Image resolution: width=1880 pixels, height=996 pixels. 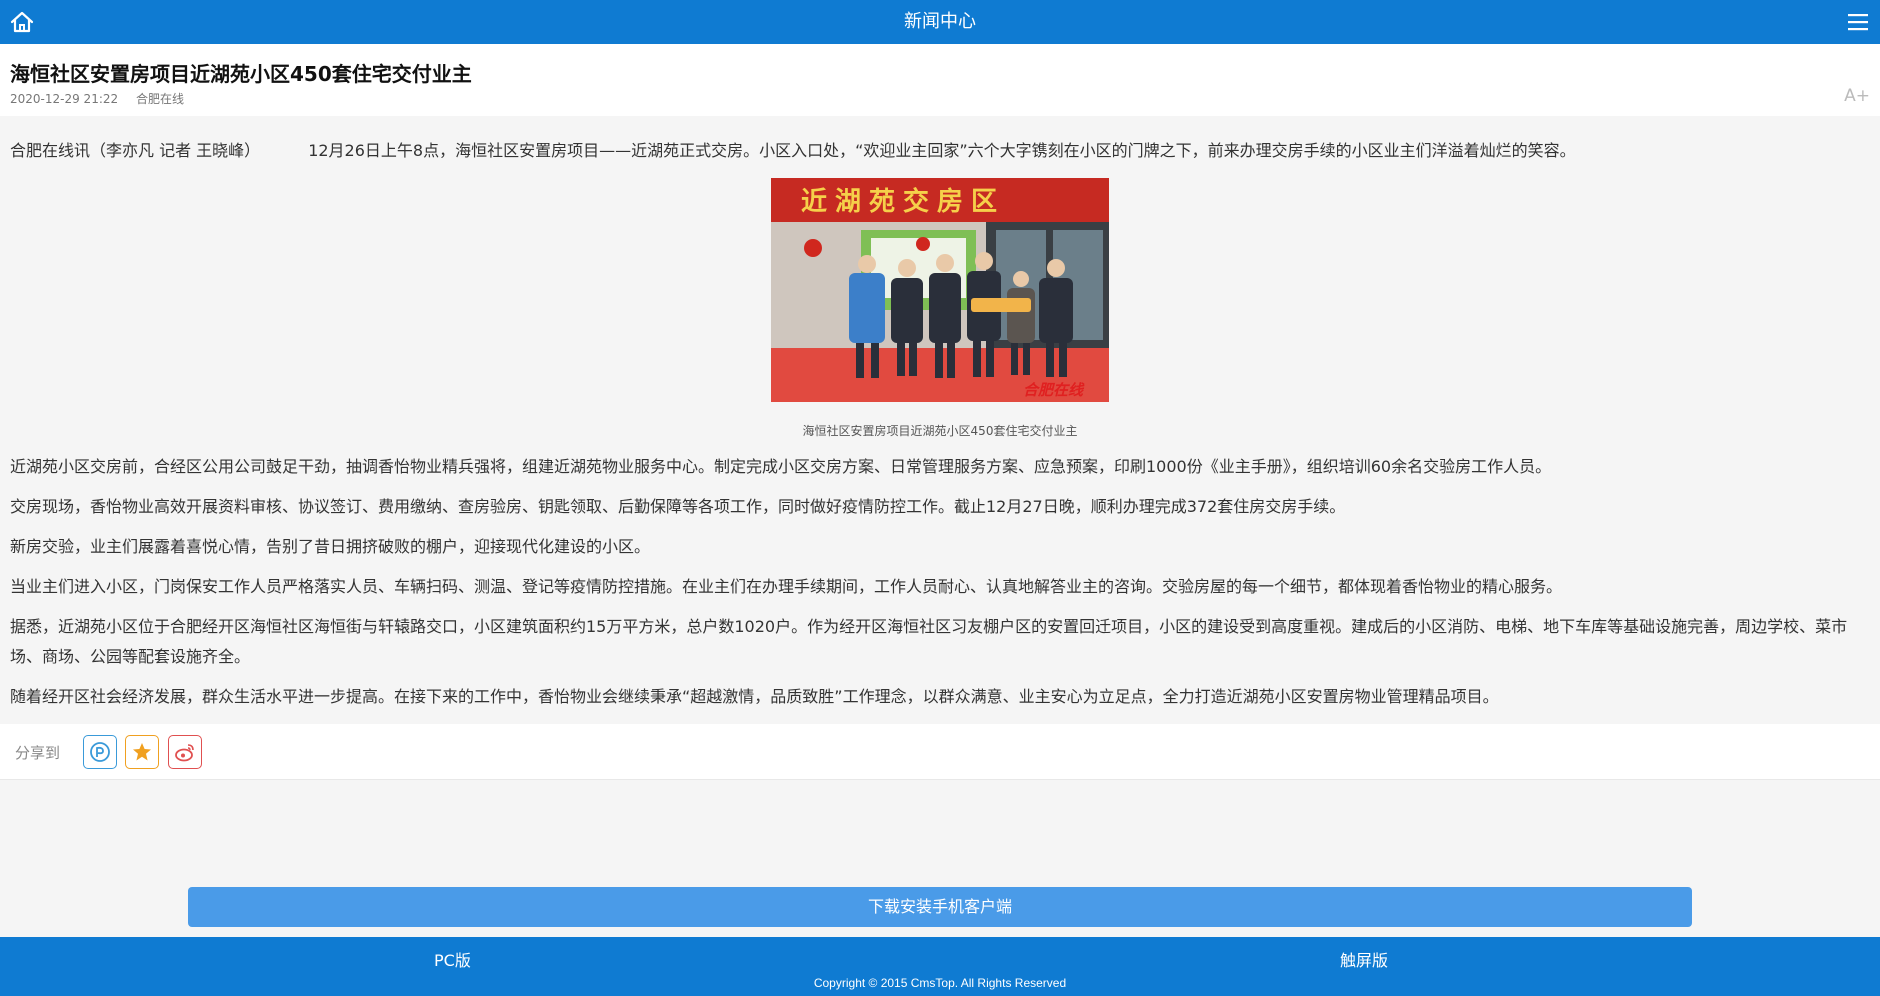 What do you see at coordinates (241, 74) in the screenshot?
I see `article-title: 海恒社区安置房项目近湖苑小区450套住宅交付业主` at bounding box center [241, 74].